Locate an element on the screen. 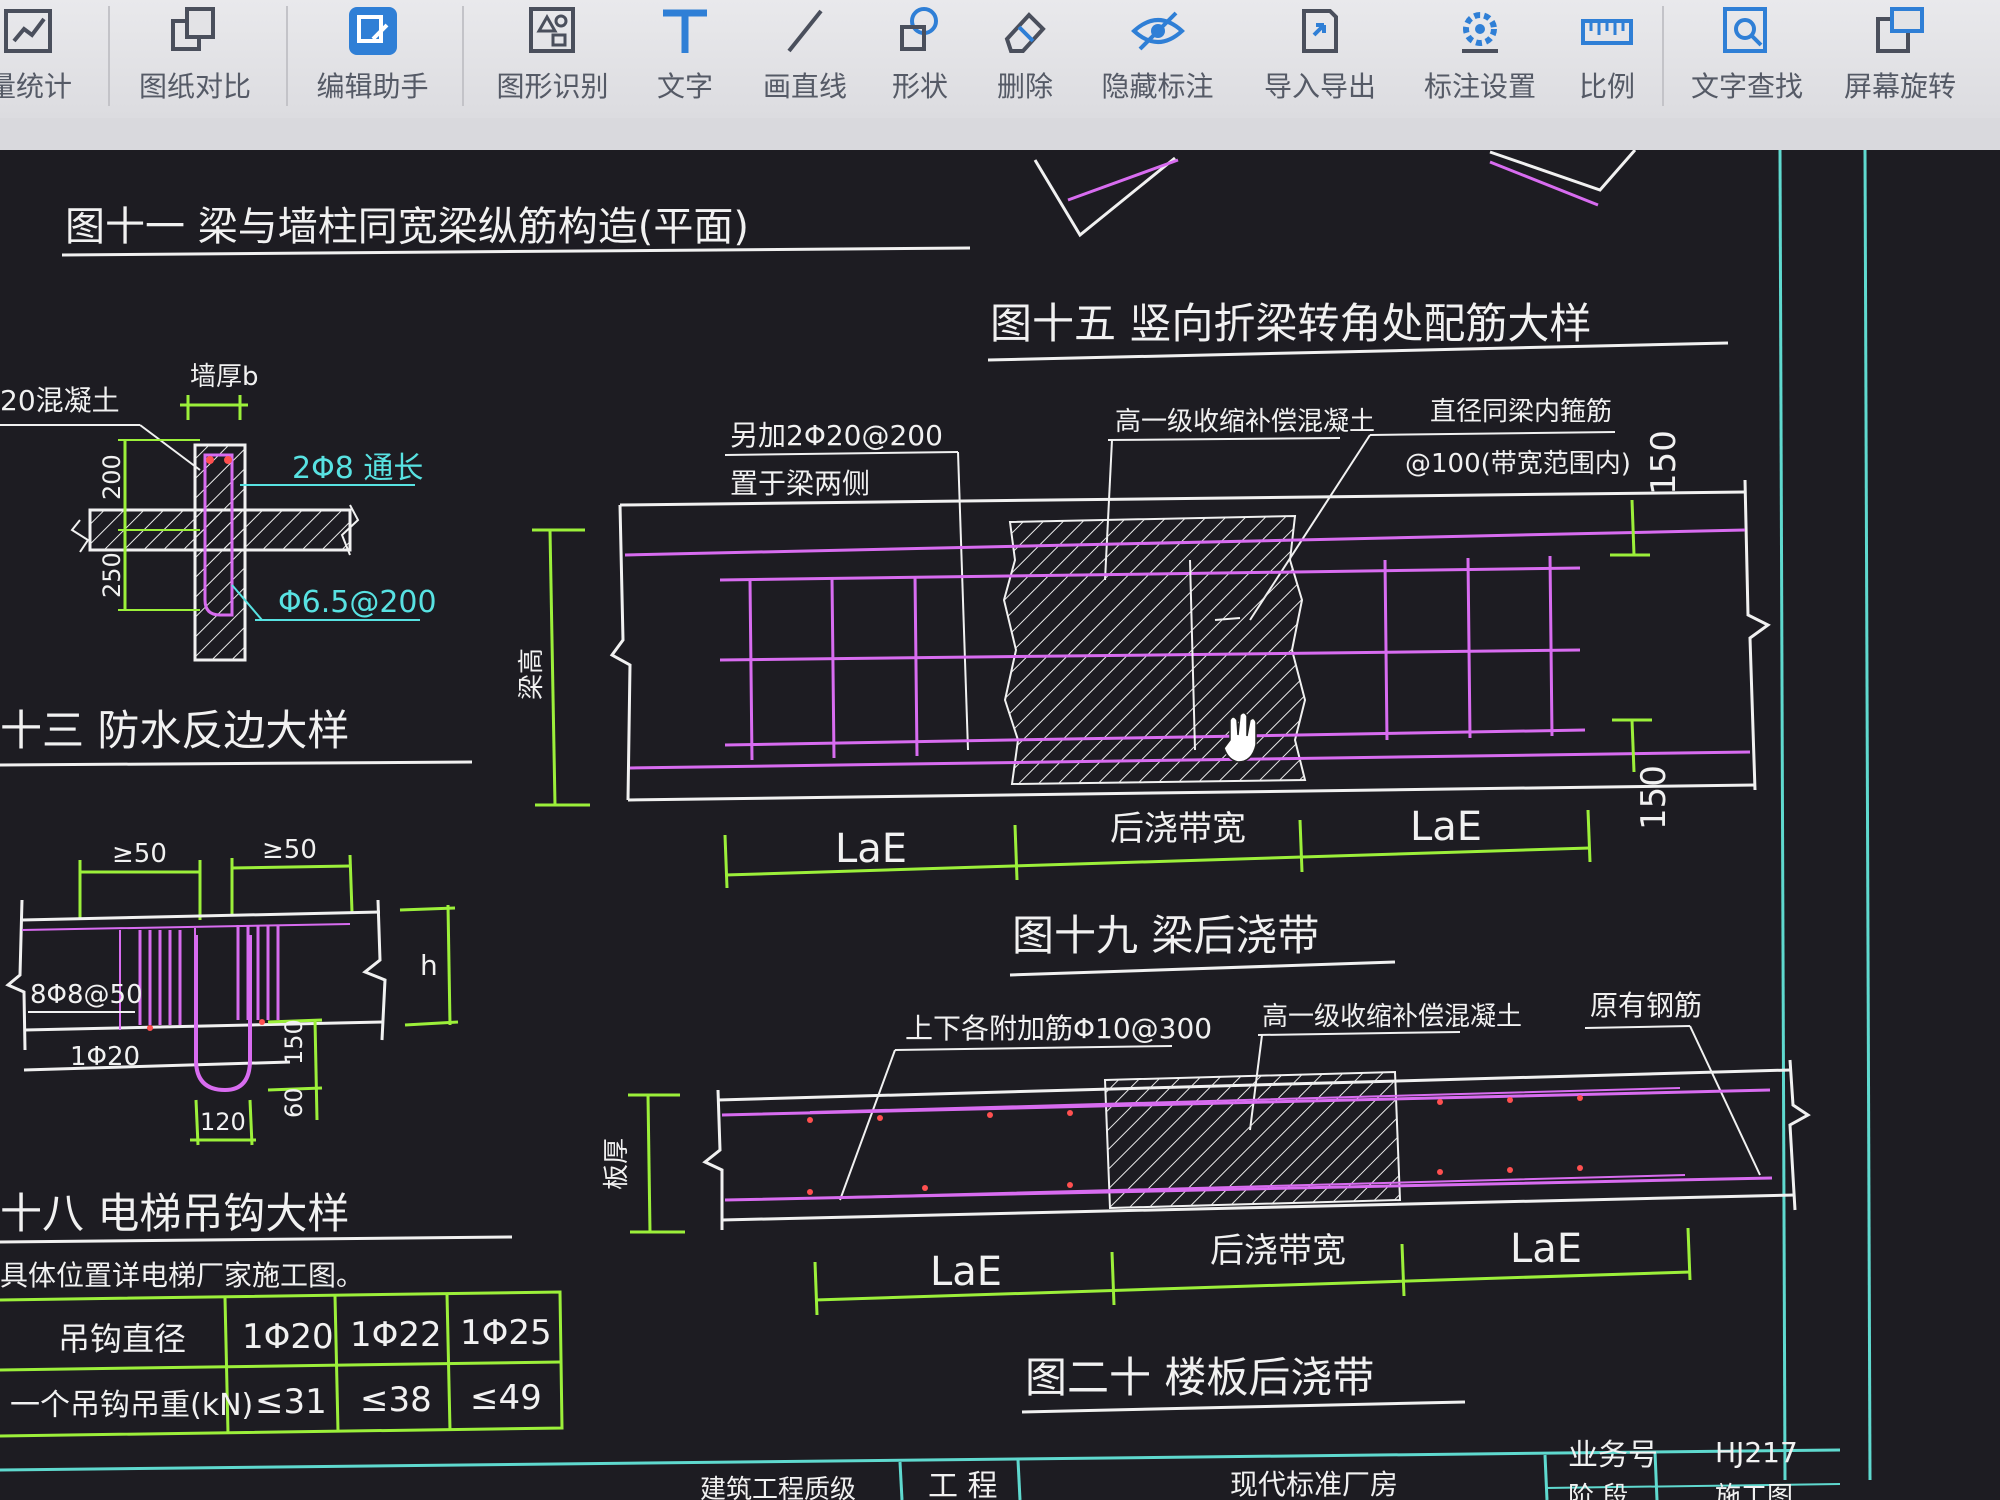  fig18-dim-50b: ≥50 is located at coordinates (289, 850).